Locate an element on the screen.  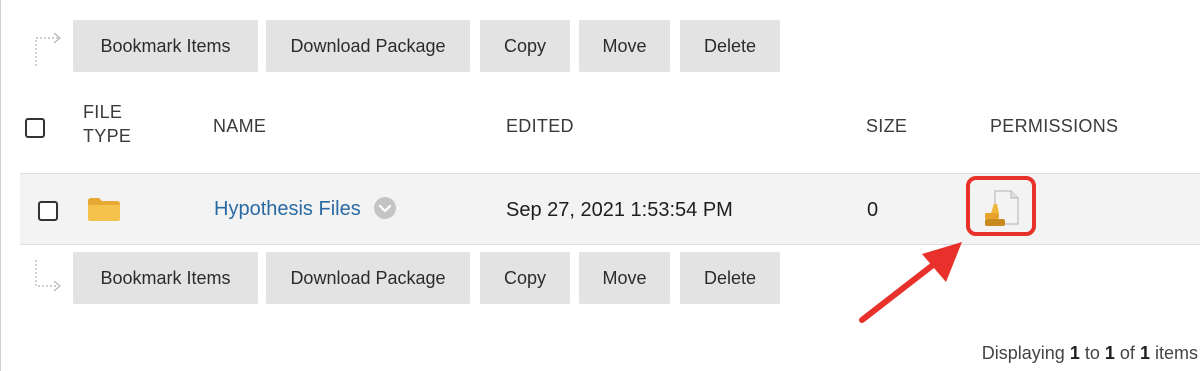
column-header-file-type: FILE TYPE is located at coordinates (107, 124).